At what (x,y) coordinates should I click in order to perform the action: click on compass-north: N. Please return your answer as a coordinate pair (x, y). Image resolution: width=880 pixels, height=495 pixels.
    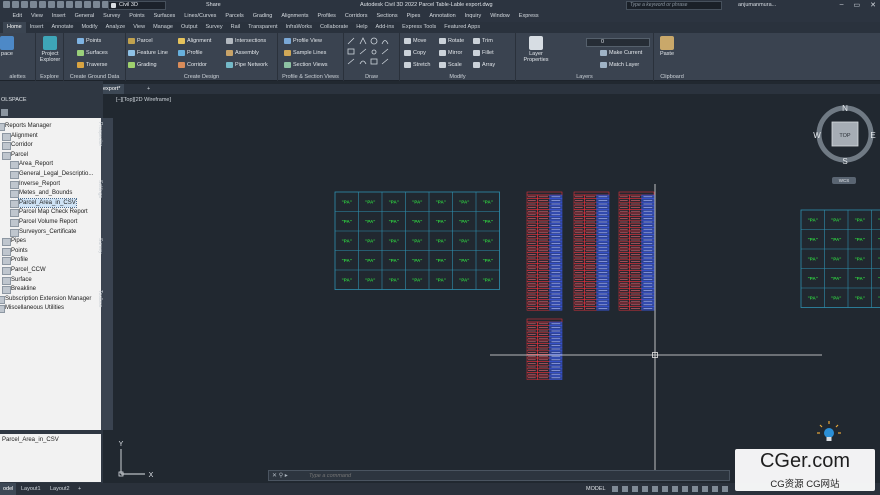
    Looking at the image, I should click on (845, 108).